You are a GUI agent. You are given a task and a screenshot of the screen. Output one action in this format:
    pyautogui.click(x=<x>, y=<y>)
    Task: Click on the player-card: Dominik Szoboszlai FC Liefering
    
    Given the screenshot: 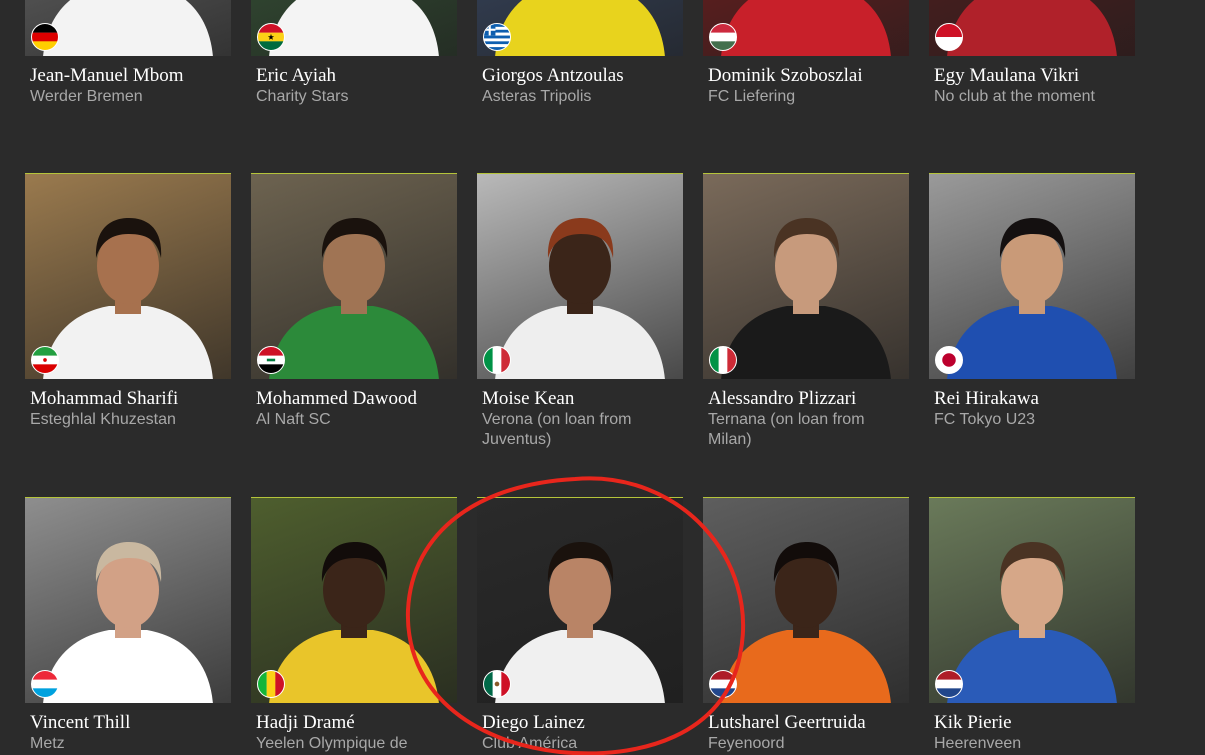 What is the action you would take?
    pyautogui.click(x=806, y=53)
    